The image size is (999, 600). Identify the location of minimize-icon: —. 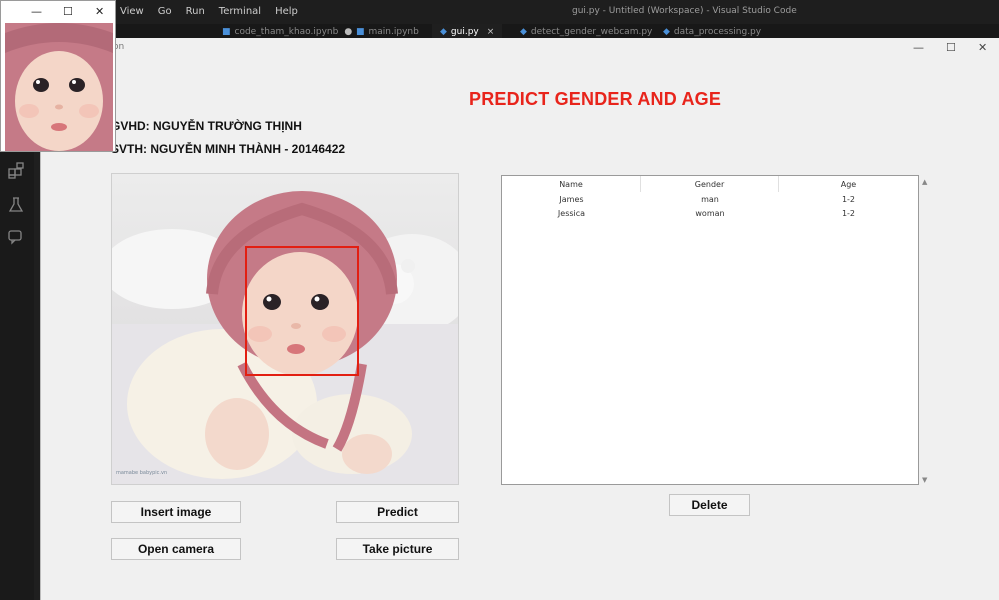
(918, 47).